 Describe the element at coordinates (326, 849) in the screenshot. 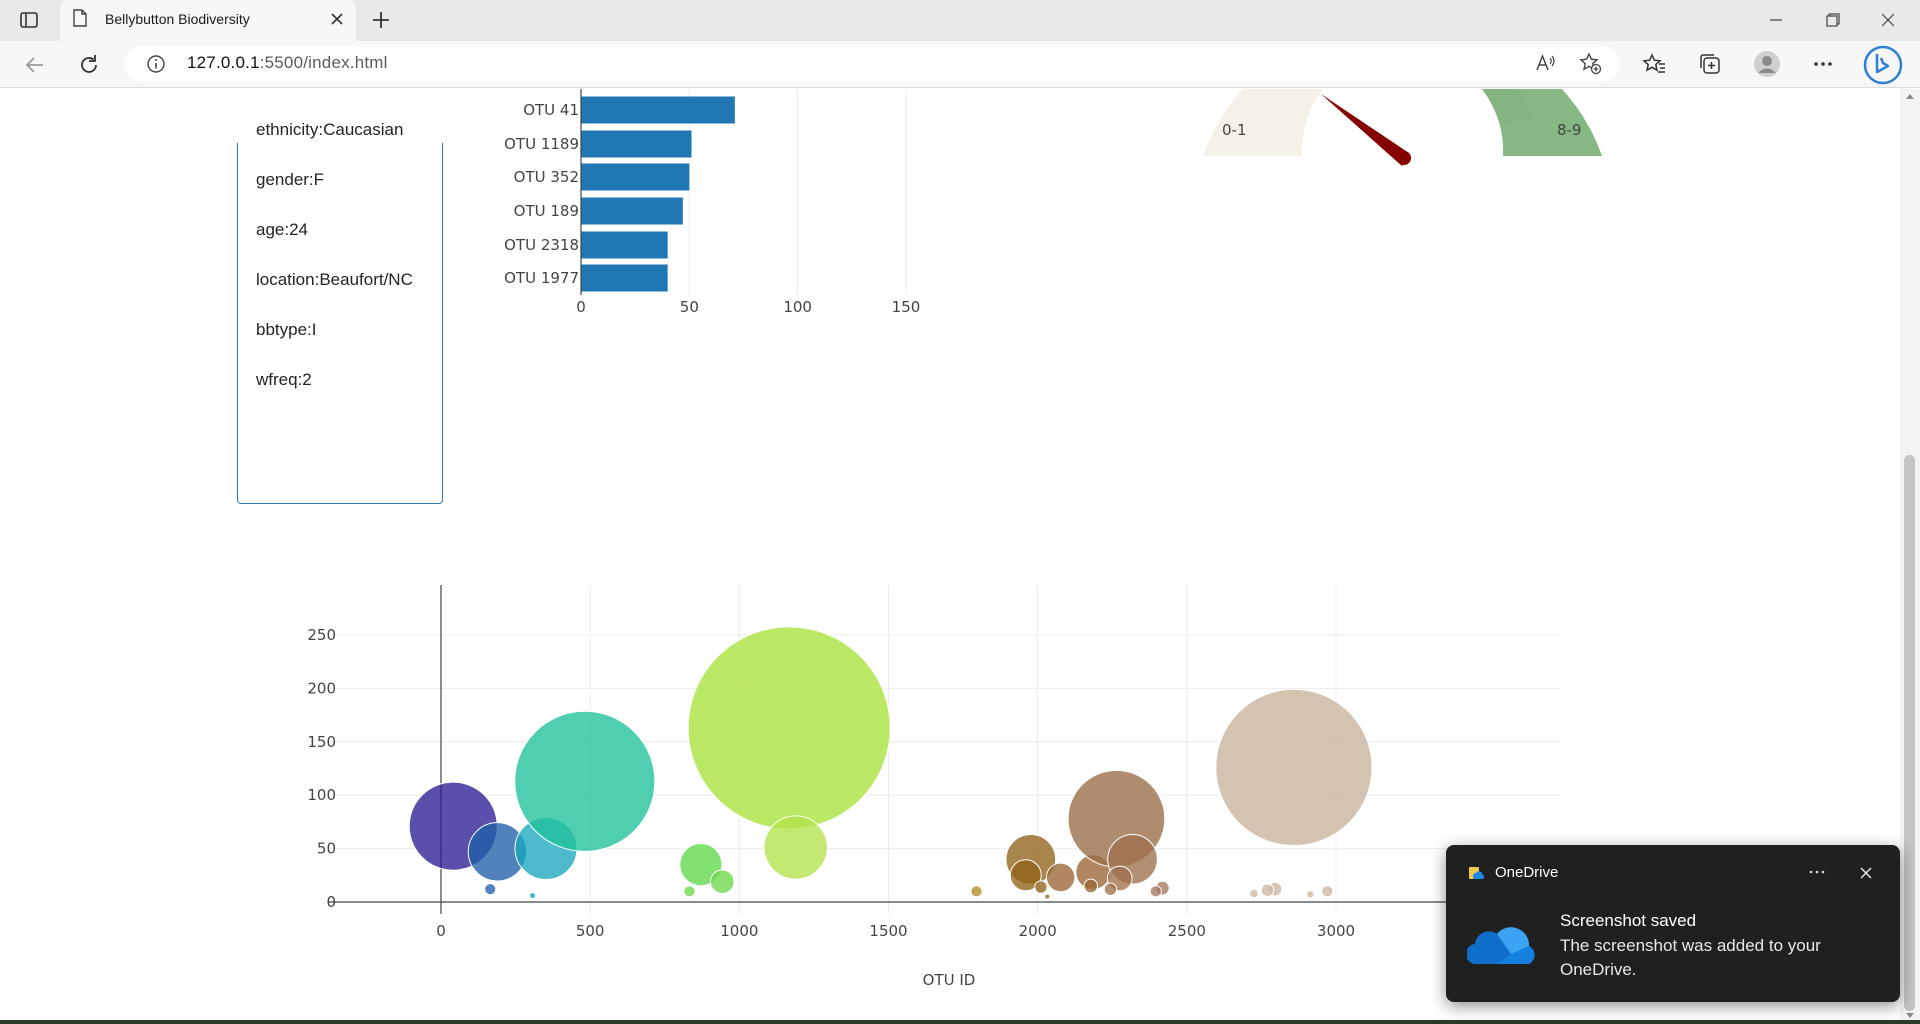

I see `bubble-y-tick-label: 50` at that location.